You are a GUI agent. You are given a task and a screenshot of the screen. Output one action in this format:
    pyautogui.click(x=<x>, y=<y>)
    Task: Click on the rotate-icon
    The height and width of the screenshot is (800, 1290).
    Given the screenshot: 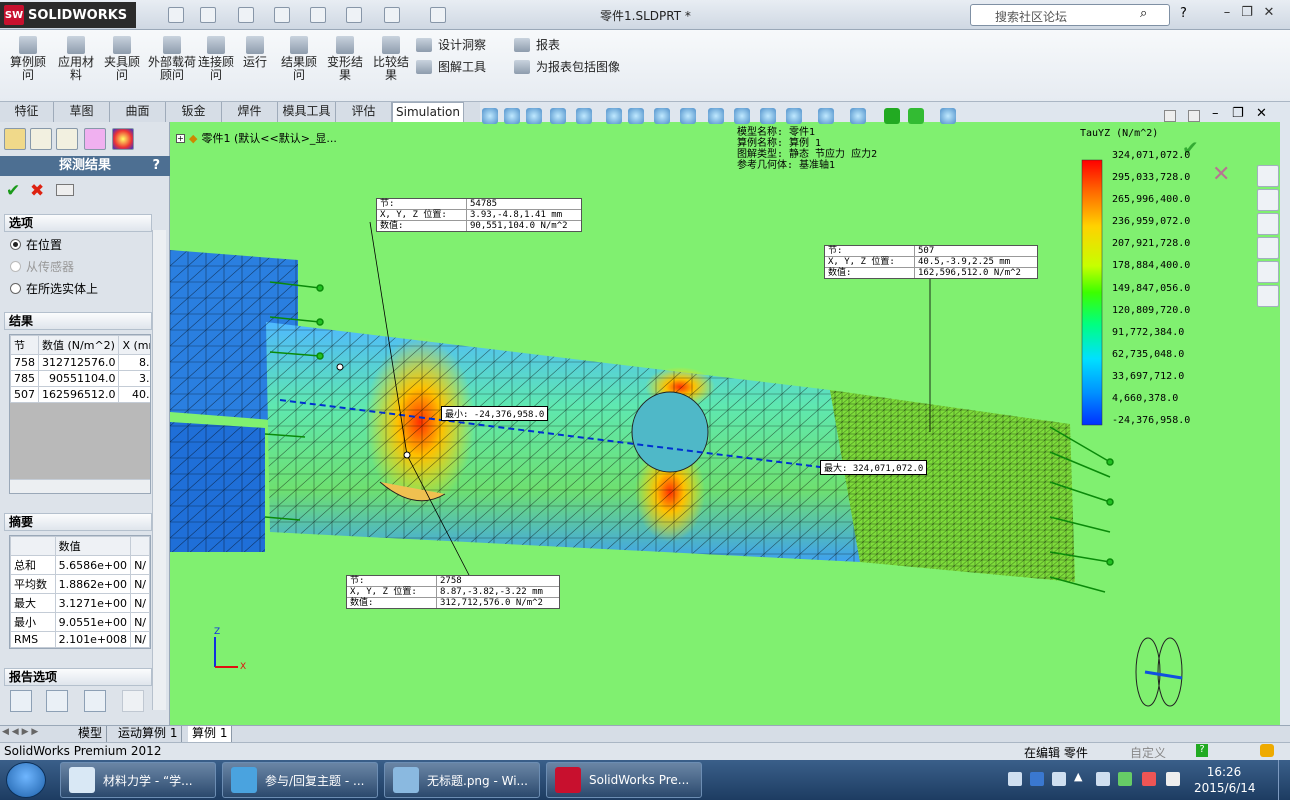 What is the action you would take?
    pyautogui.click(x=768, y=116)
    